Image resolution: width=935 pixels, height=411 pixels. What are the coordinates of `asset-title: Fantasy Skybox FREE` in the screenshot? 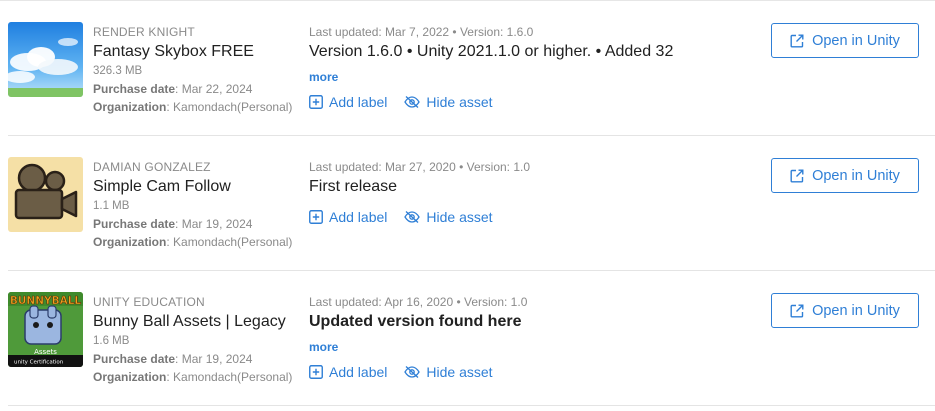 It's located at (196, 52).